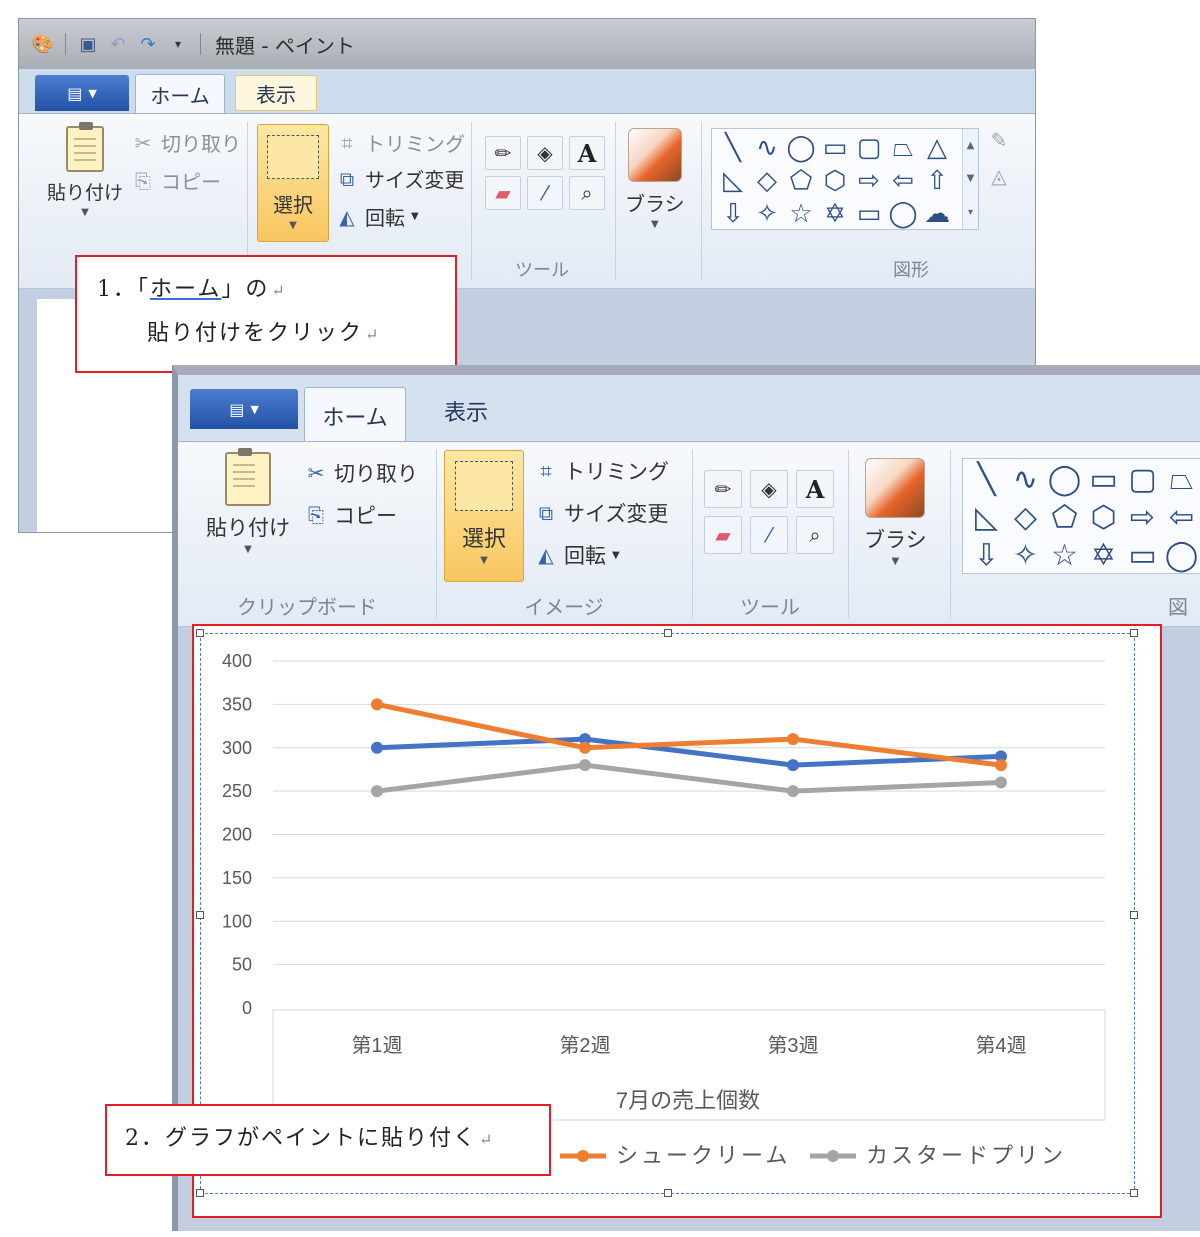  I want to click on y-tick-label: 100, so click(237, 921).